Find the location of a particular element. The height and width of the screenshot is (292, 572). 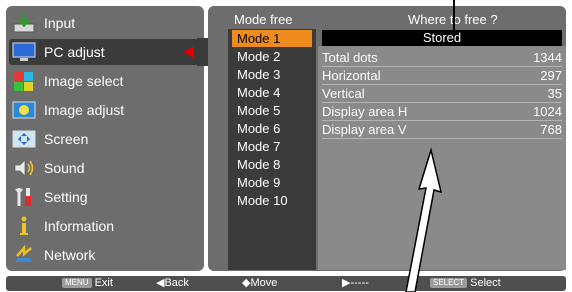

mode-item-2: Mode 2 is located at coordinates (272, 56).